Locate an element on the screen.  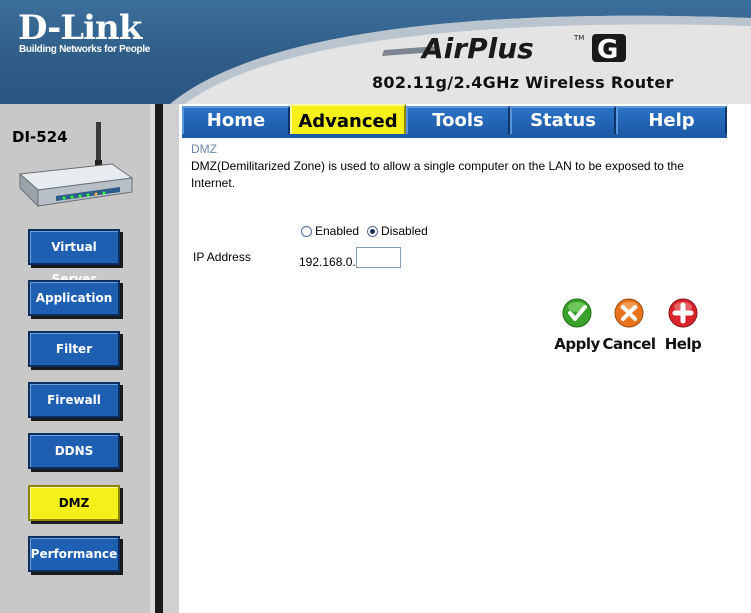
sidebar-item-performance: Performance is located at coordinates (74, 554).